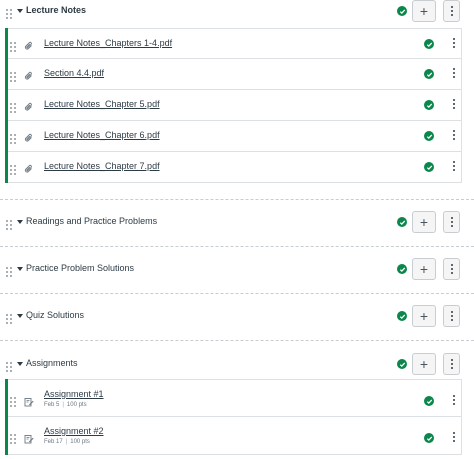  What do you see at coordinates (55, 315) in the screenshot?
I see `module-title: Quiz Solutions` at bounding box center [55, 315].